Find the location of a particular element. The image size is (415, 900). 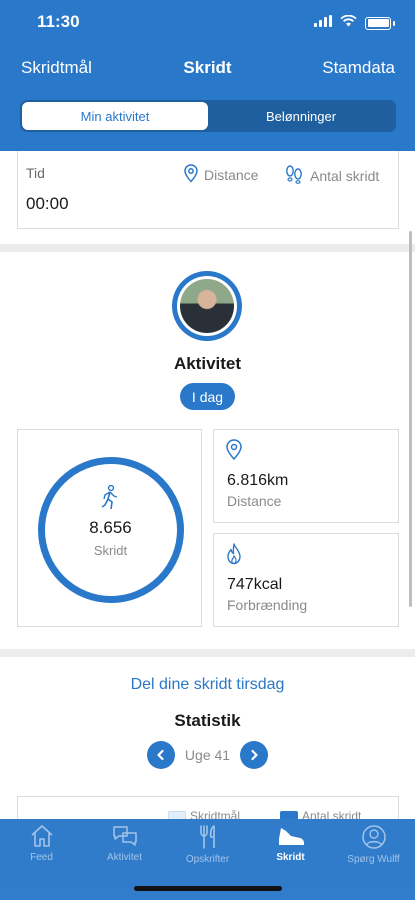

time-value: 00:00 is located at coordinates (47, 203).